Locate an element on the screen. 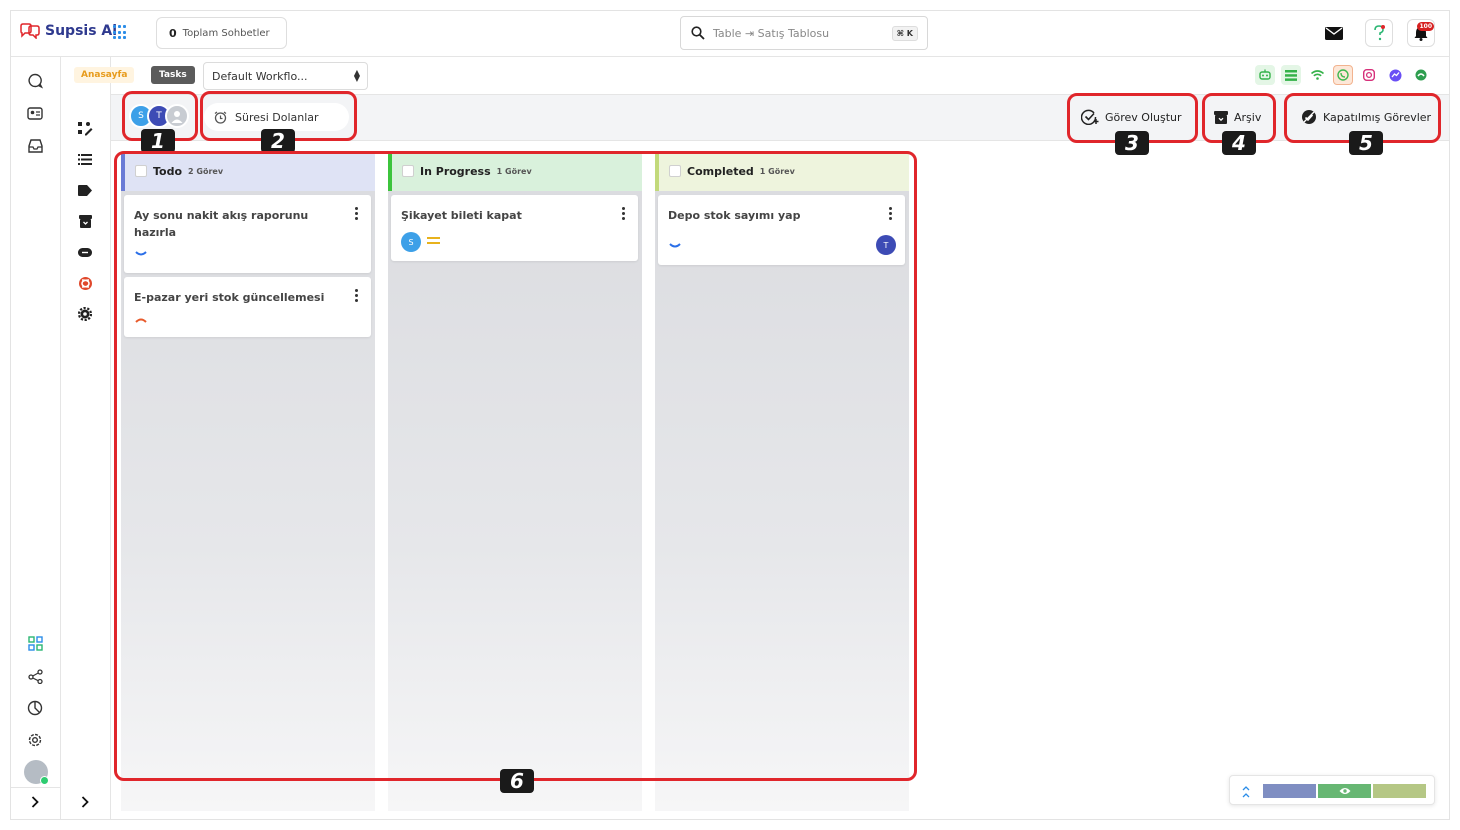 The image size is (1460, 830). bot-channel-icon is located at coordinates (1265, 75).